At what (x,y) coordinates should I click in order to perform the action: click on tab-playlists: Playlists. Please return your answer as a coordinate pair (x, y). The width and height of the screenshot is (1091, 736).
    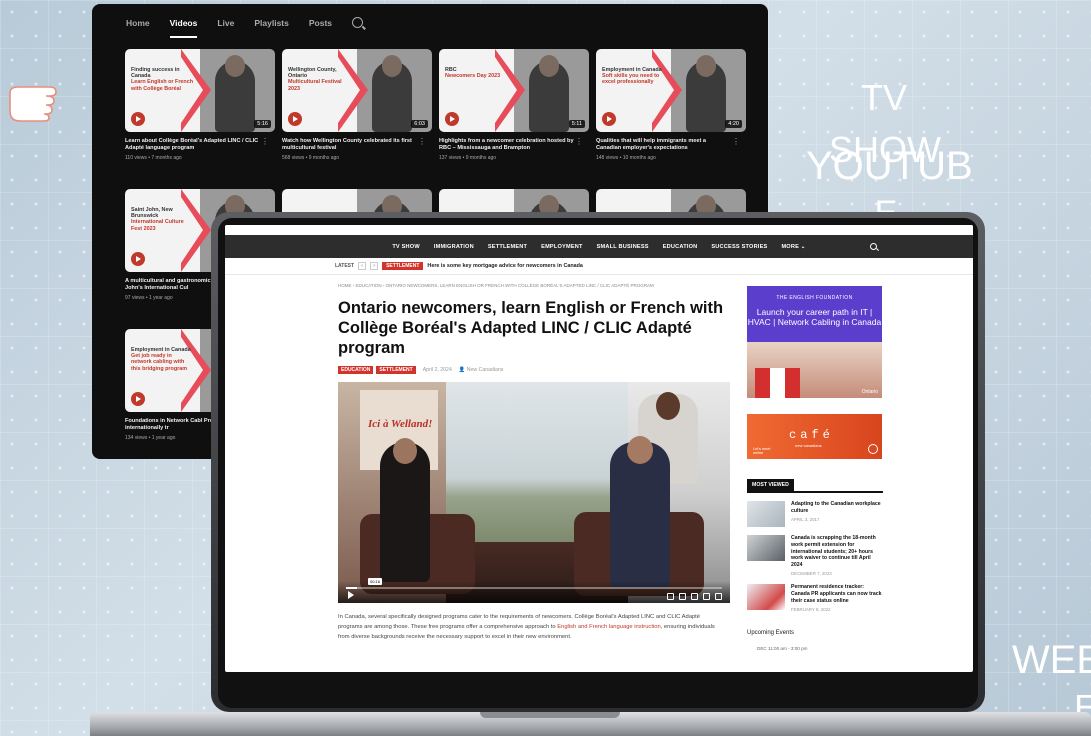
    Looking at the image, I should click on (271, 28).